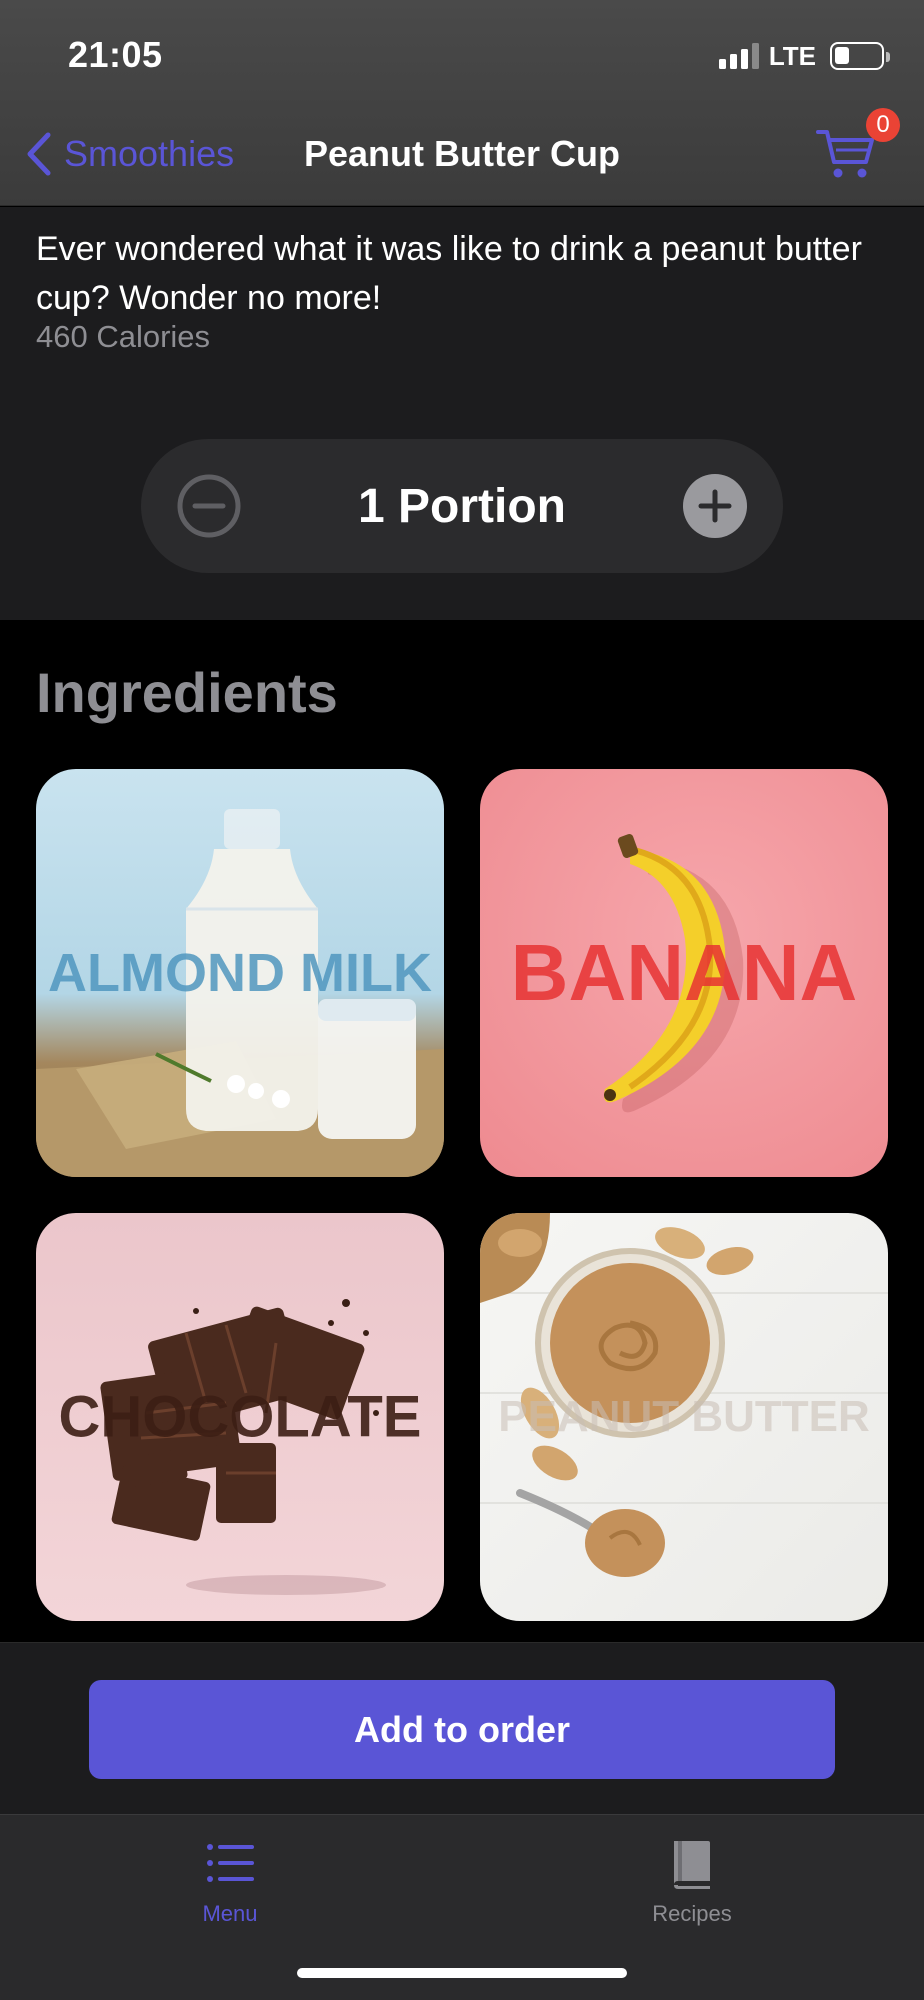 The width and height of the screenshot is (924, 2000). I want to click on signal-icon, so click(738, 56).